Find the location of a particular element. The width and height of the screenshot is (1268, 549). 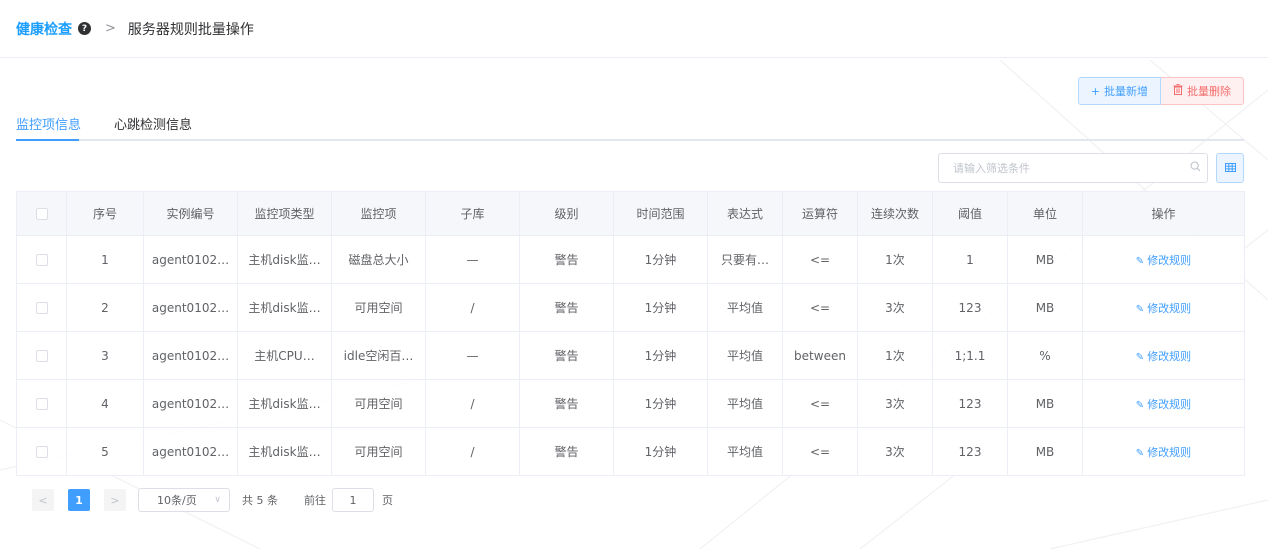

column-header: 子库 is located at coordinates (472, 213).